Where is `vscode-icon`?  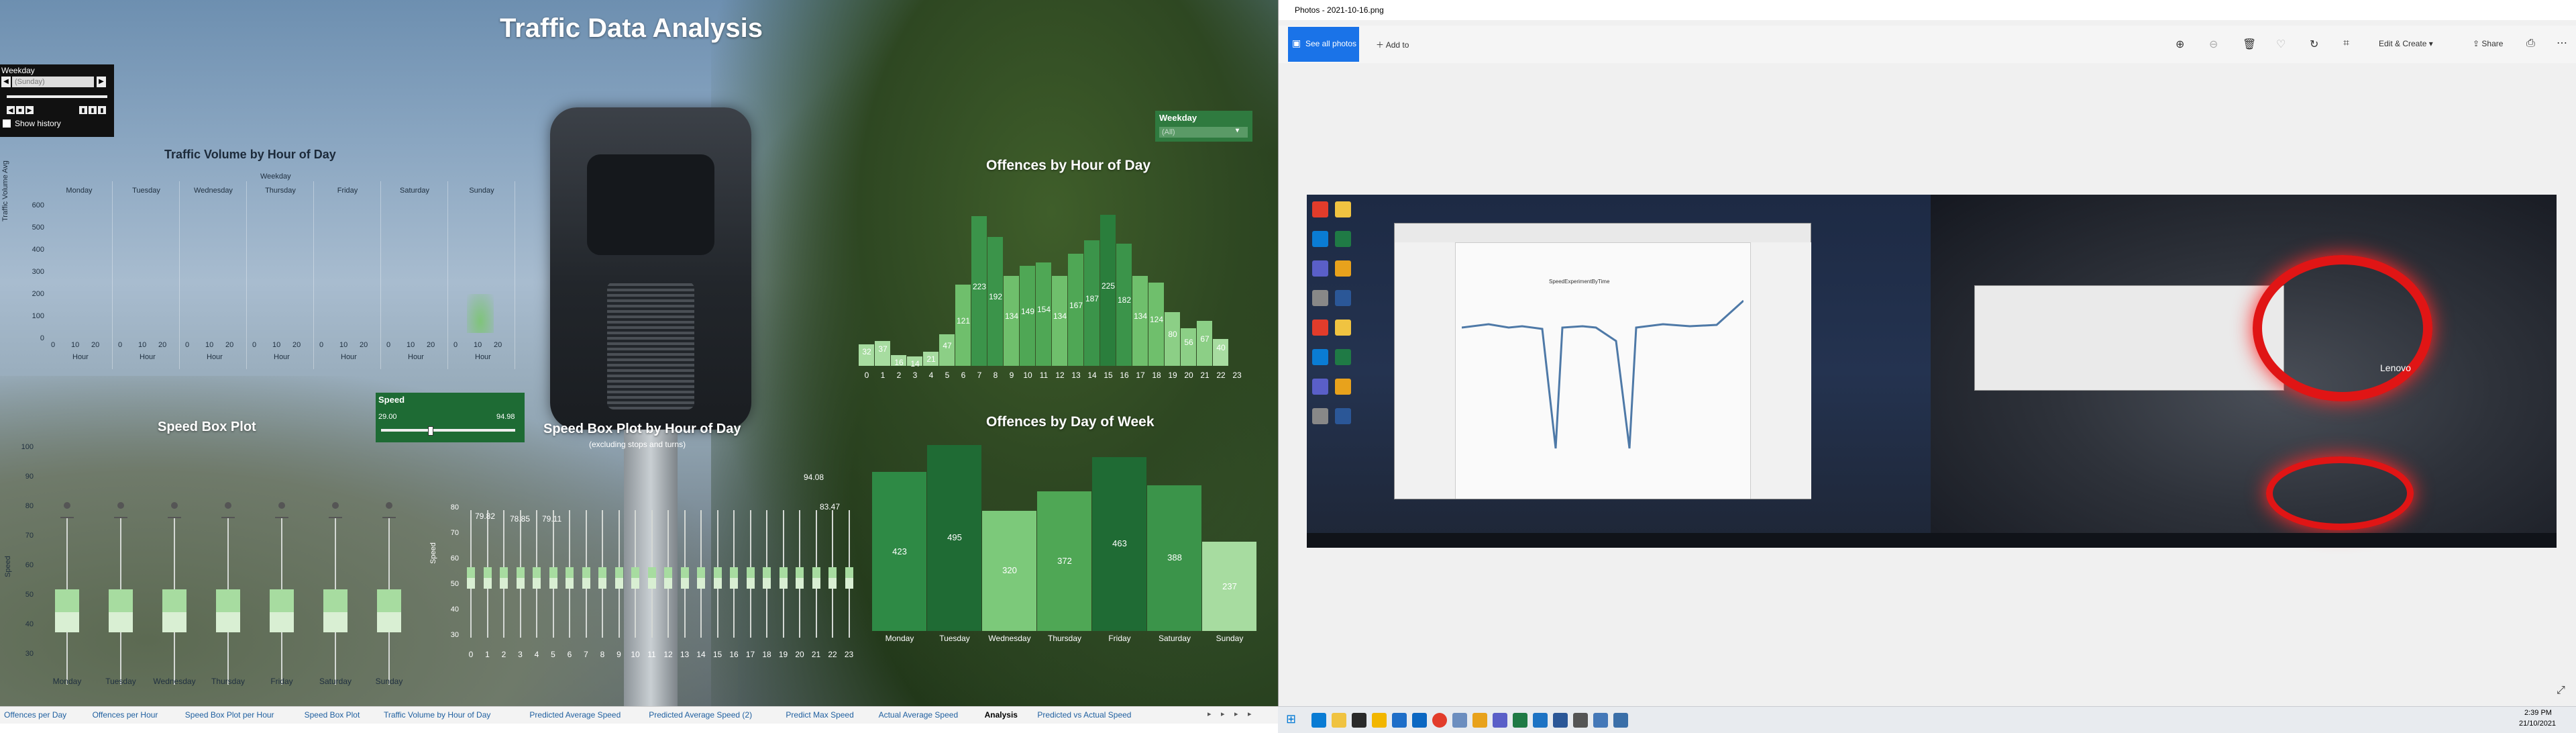 vscode-icon is located at coordinates (1540, 720).